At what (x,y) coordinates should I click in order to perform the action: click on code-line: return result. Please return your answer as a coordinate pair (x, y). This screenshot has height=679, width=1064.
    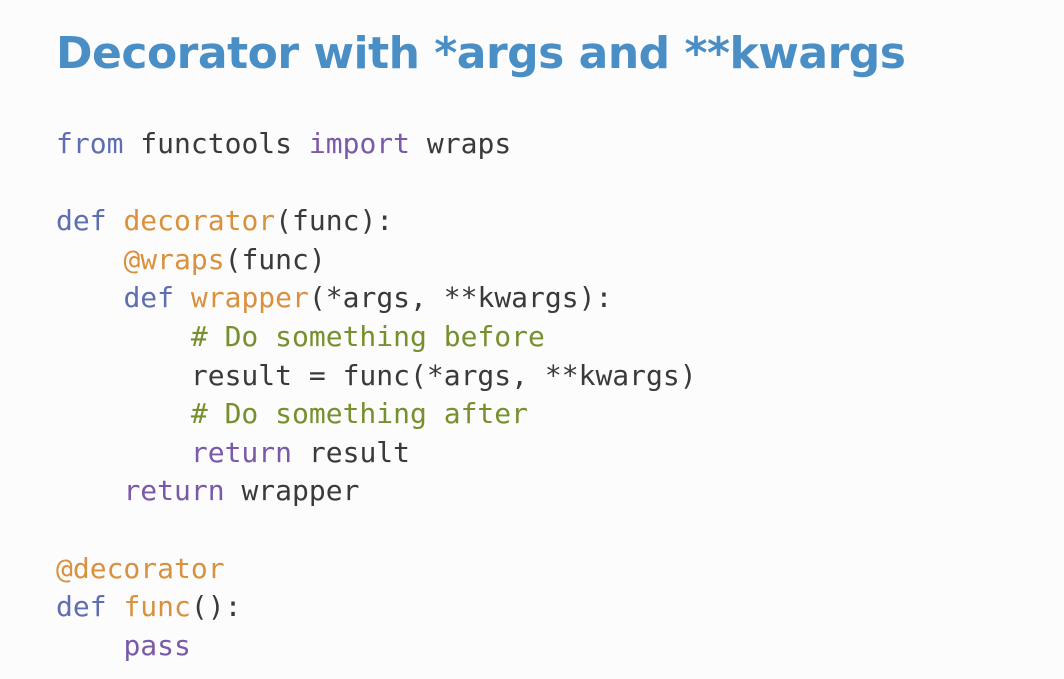
    Looking at the image, I should click on (376, 453).